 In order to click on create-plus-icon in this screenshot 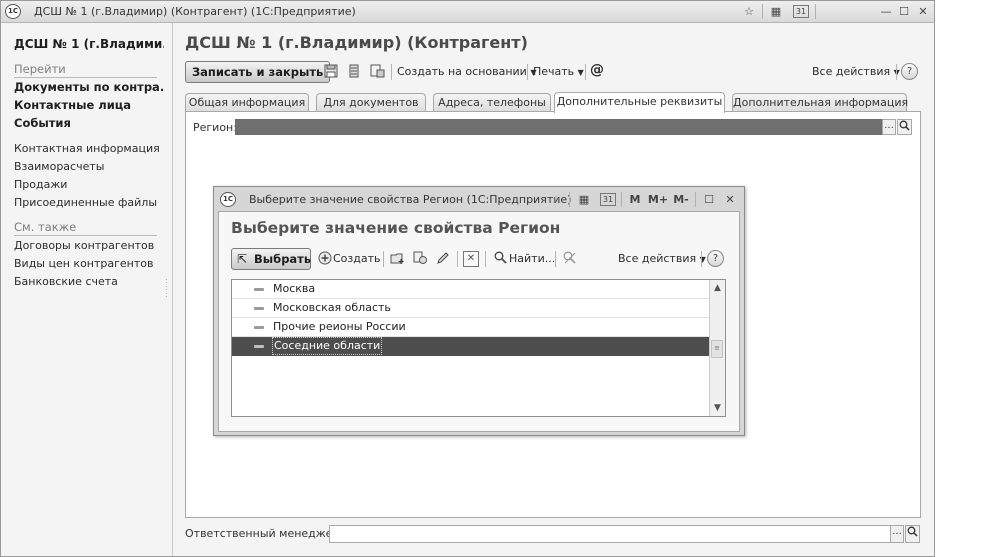, I will do `click(325, 259)`.